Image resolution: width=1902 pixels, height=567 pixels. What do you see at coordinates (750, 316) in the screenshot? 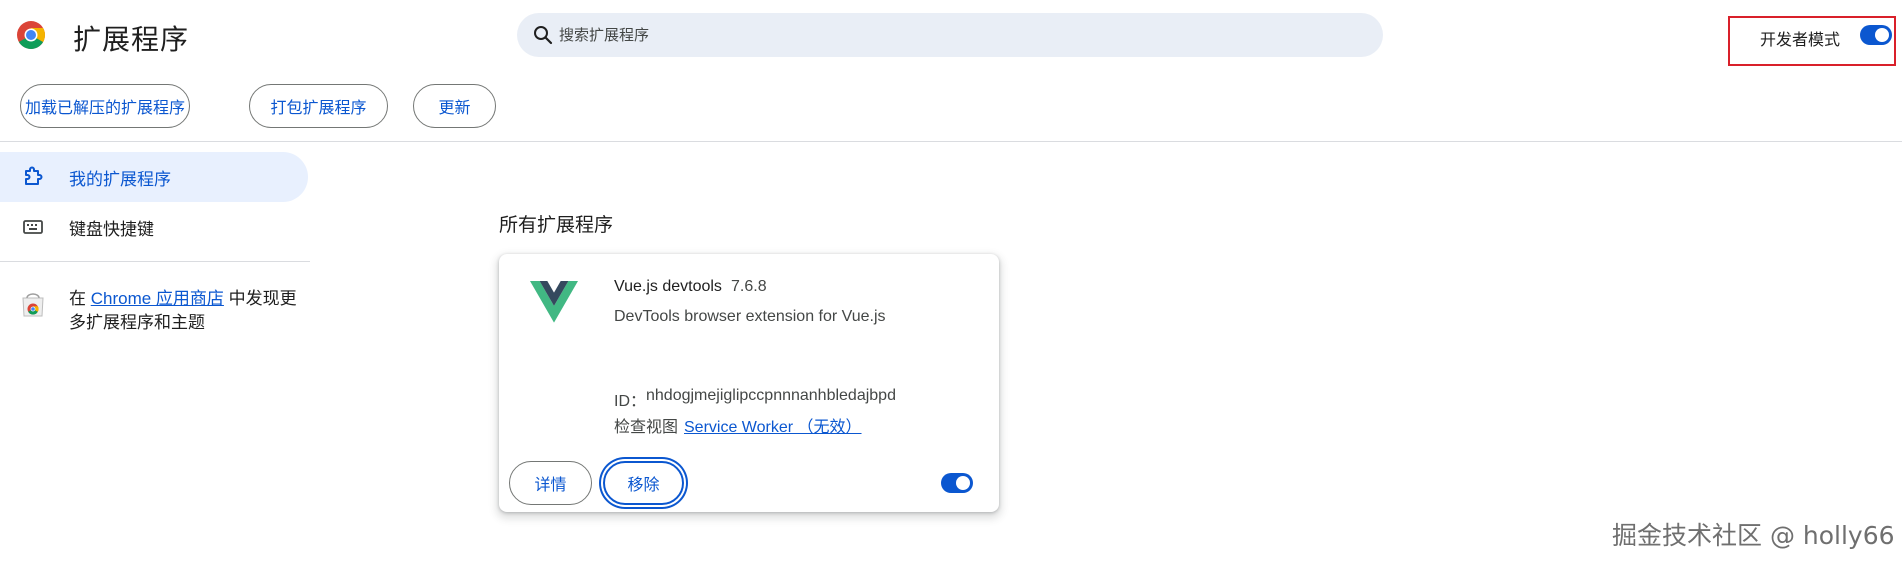
I see `extension-description: DevTools browser extension for Vue.js` at bounding box center [750, 316].